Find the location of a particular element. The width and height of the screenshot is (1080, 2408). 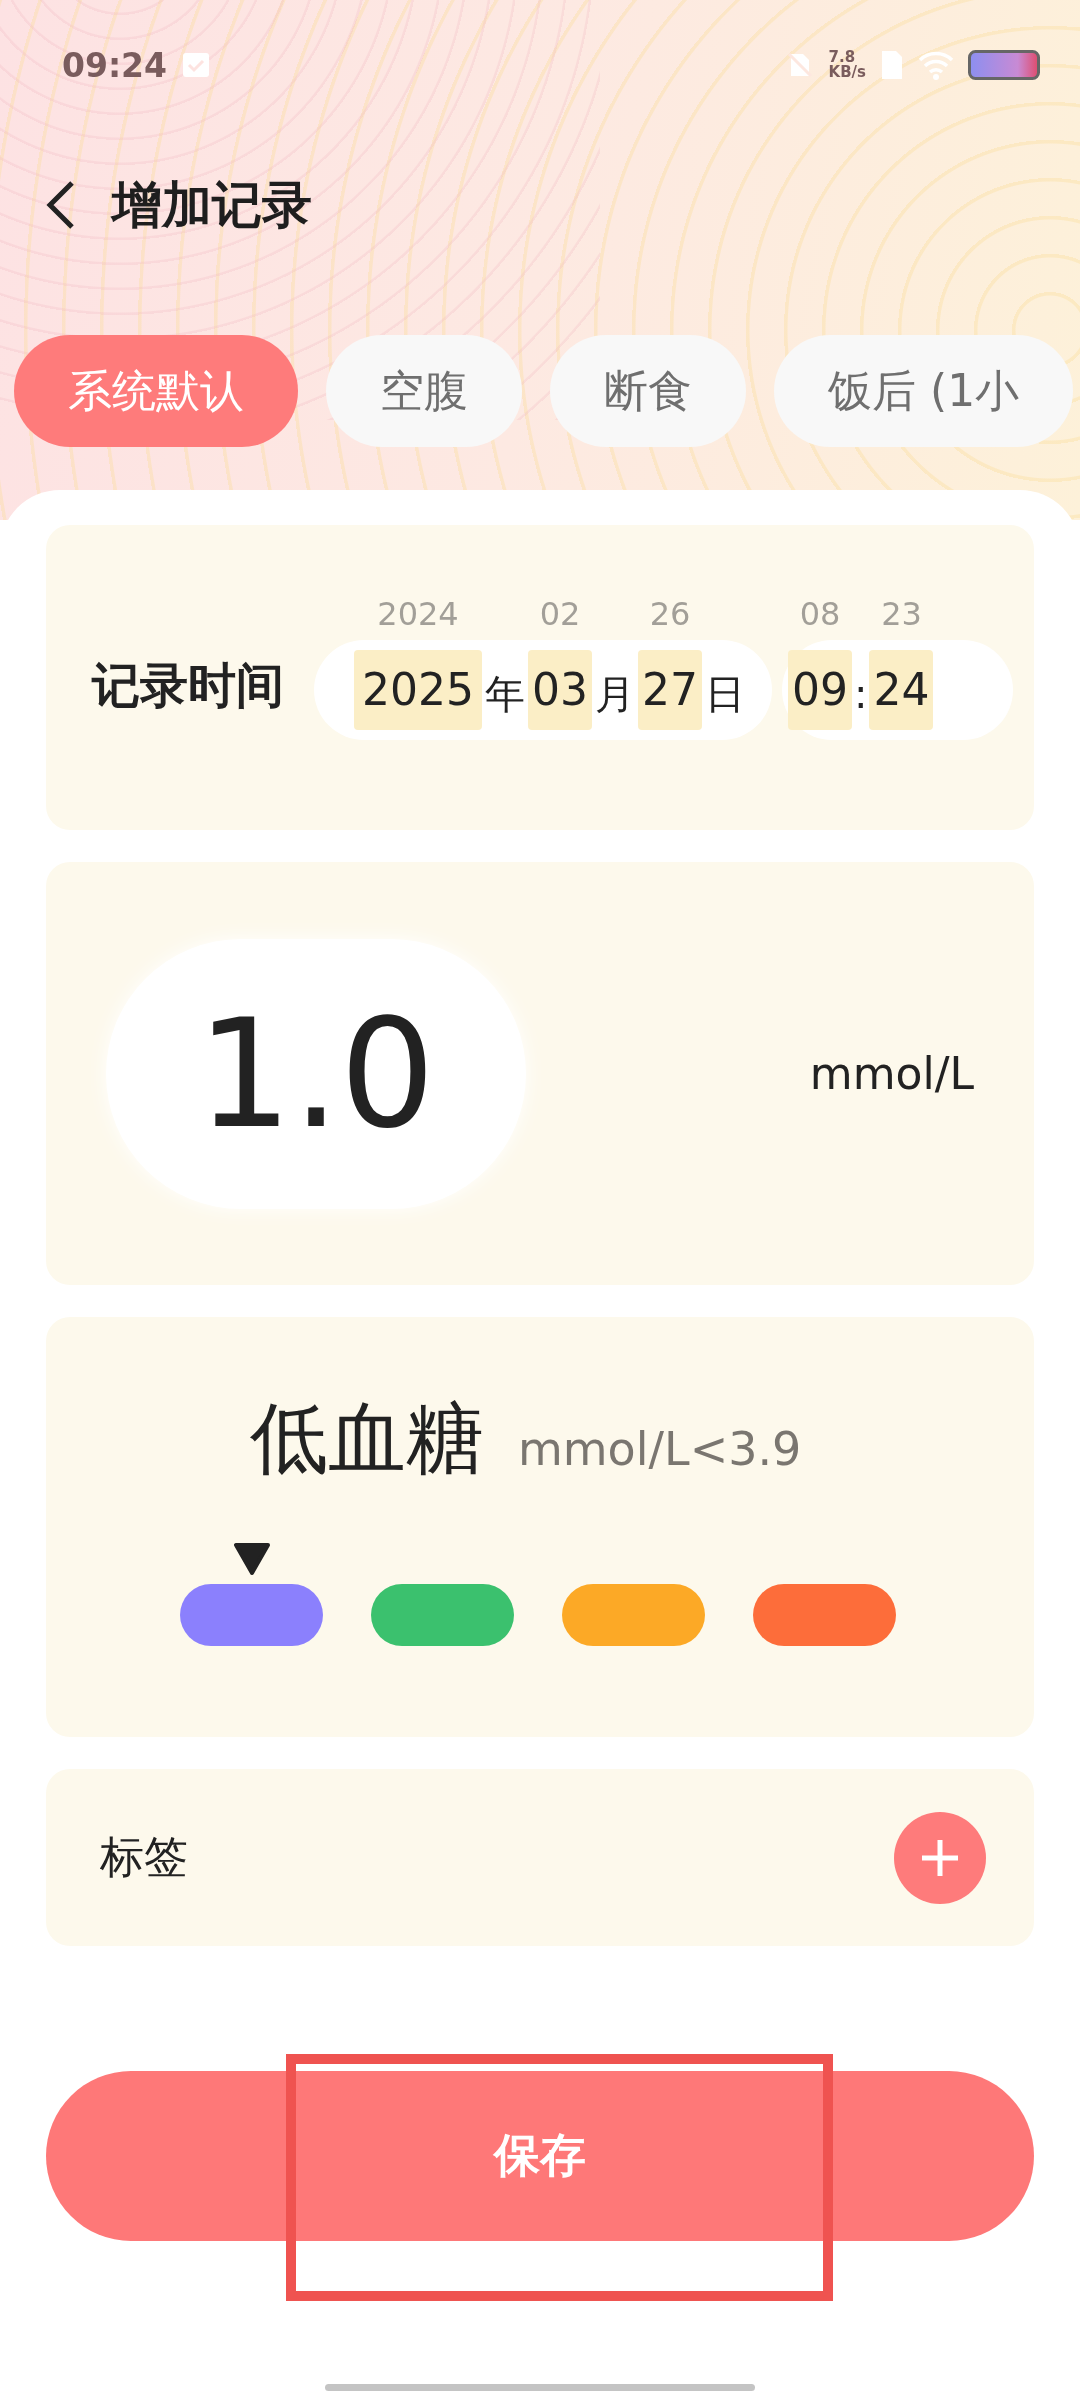

status-time: 09:24 is located at coordinates (115, 65).